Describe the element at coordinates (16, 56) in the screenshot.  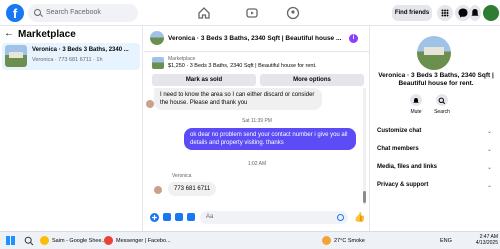
I see `listing-thumbnail` at that location.